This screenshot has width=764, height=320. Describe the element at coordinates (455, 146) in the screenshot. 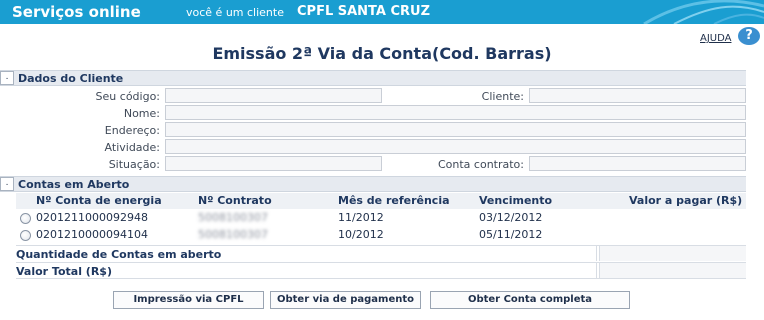

I see `atividade-field` at that location.